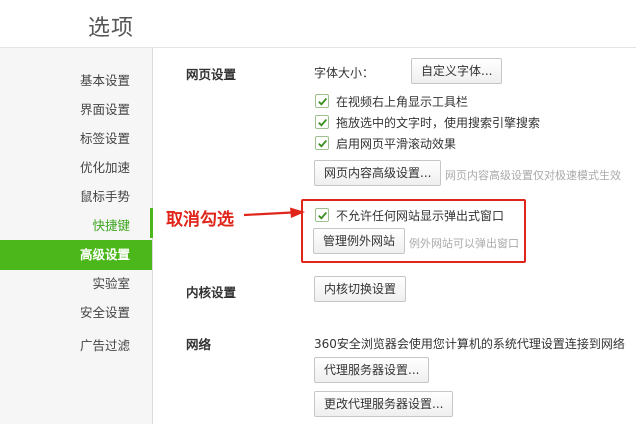  I want to click on sidebar-item-lab: 实验室, so click(76, 284).